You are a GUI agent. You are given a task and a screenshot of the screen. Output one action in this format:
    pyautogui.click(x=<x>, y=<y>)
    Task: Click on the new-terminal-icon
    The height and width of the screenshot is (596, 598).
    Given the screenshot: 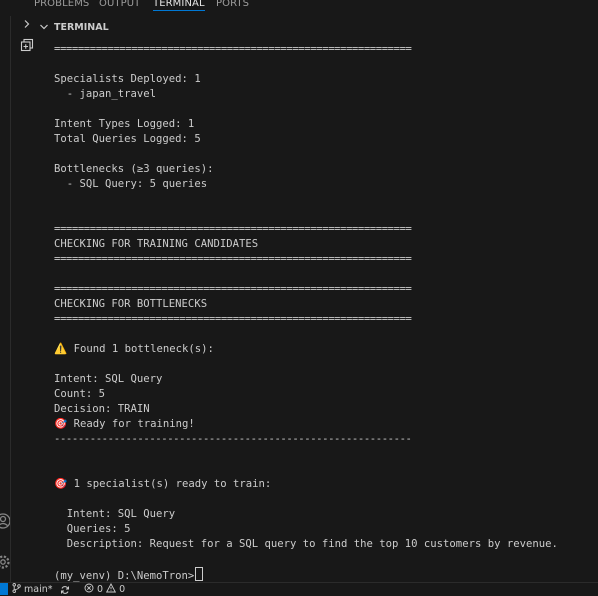 What is the action you would take?
    pyautogui.click(x=27, y=45)
    